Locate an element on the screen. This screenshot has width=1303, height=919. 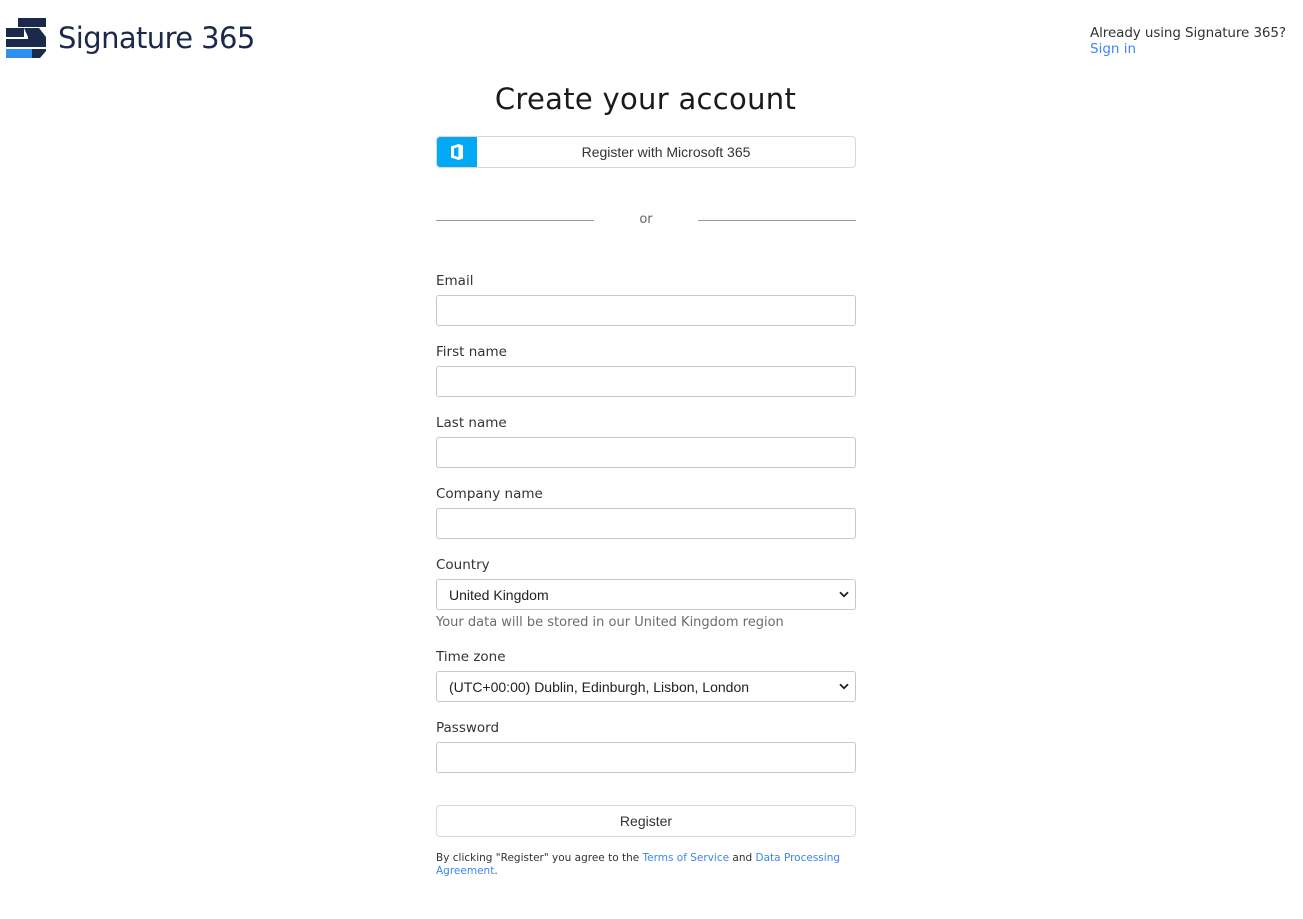
office-icon-box is located at coordinates (457, 152).